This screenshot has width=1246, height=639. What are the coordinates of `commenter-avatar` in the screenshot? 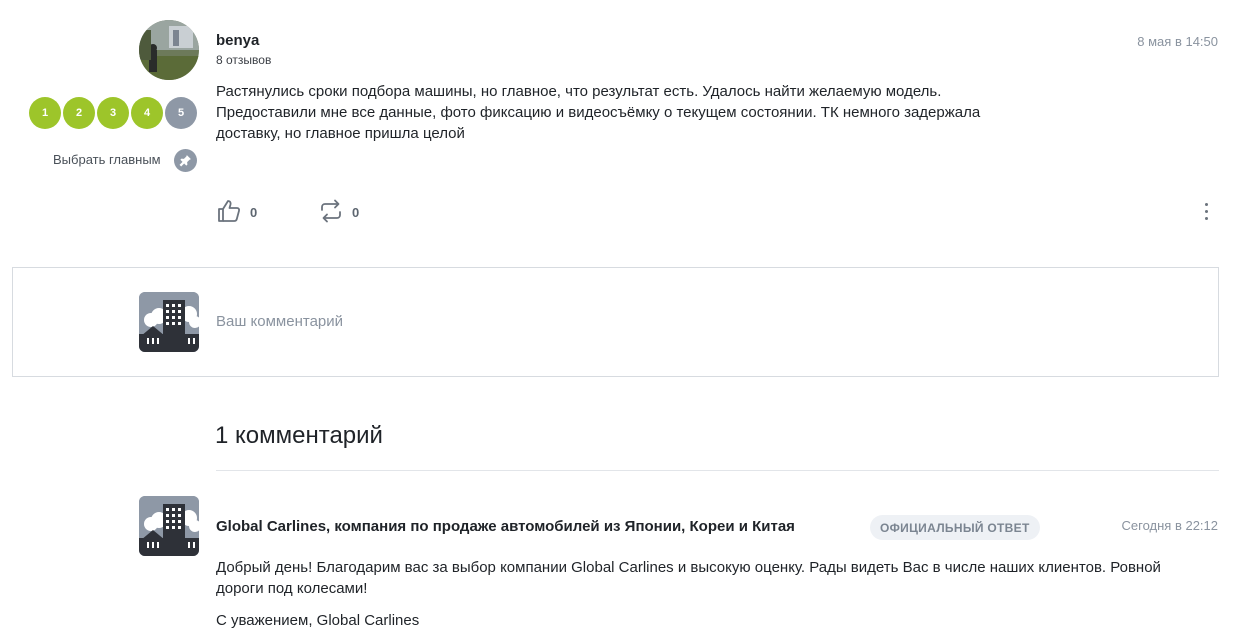 It's located at (169, 322).